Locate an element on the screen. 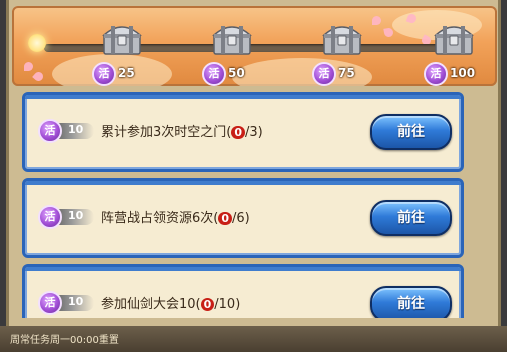 The image size is (507, 352). milestone-reward: 活 75 is located at coordinates (342, 51).